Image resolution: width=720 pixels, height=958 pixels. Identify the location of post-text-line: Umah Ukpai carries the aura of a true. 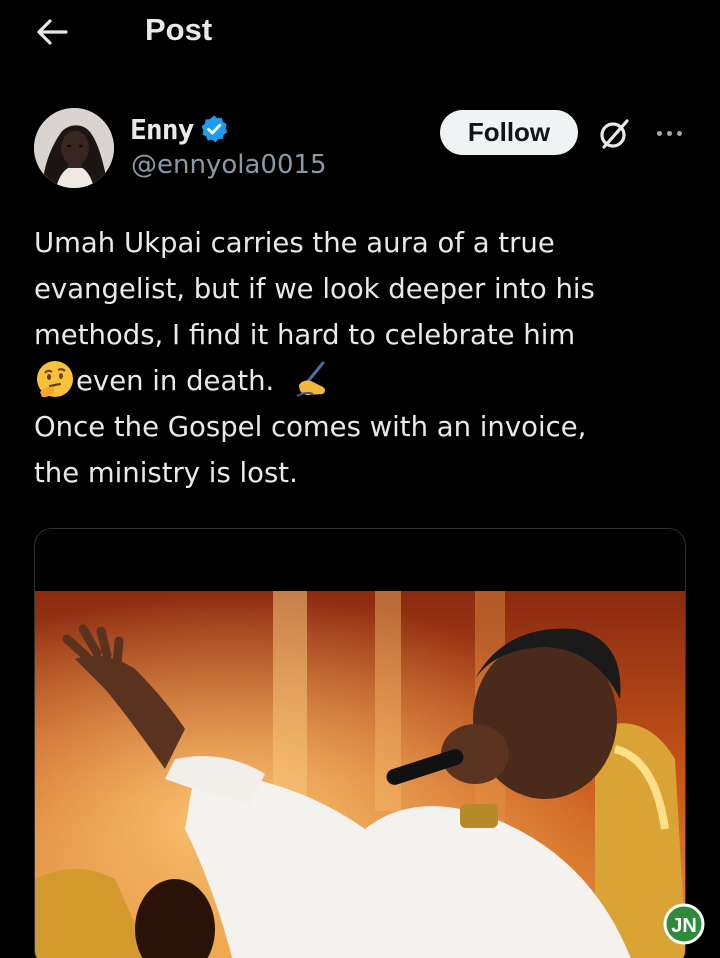
(294, 243).